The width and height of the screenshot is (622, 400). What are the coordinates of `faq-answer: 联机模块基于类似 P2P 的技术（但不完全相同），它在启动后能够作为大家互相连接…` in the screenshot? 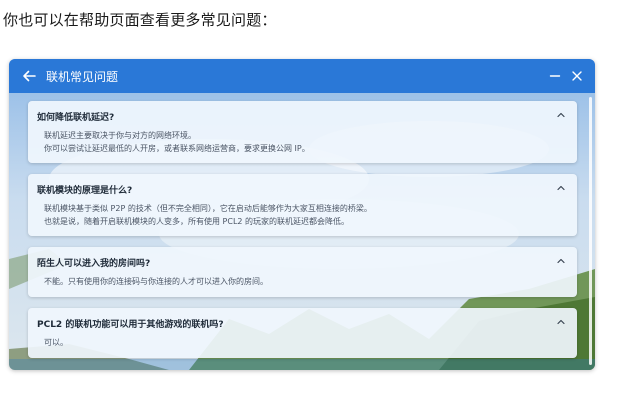 It's located at (208, 215).